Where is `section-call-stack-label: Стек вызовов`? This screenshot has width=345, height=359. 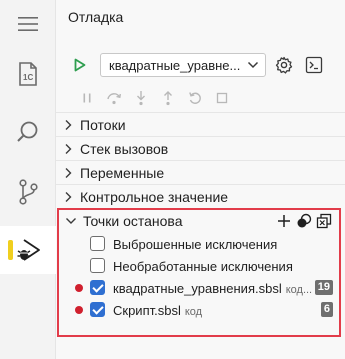
section-call-stack-label: Стек вызовов is located at coordinates (124, 148).